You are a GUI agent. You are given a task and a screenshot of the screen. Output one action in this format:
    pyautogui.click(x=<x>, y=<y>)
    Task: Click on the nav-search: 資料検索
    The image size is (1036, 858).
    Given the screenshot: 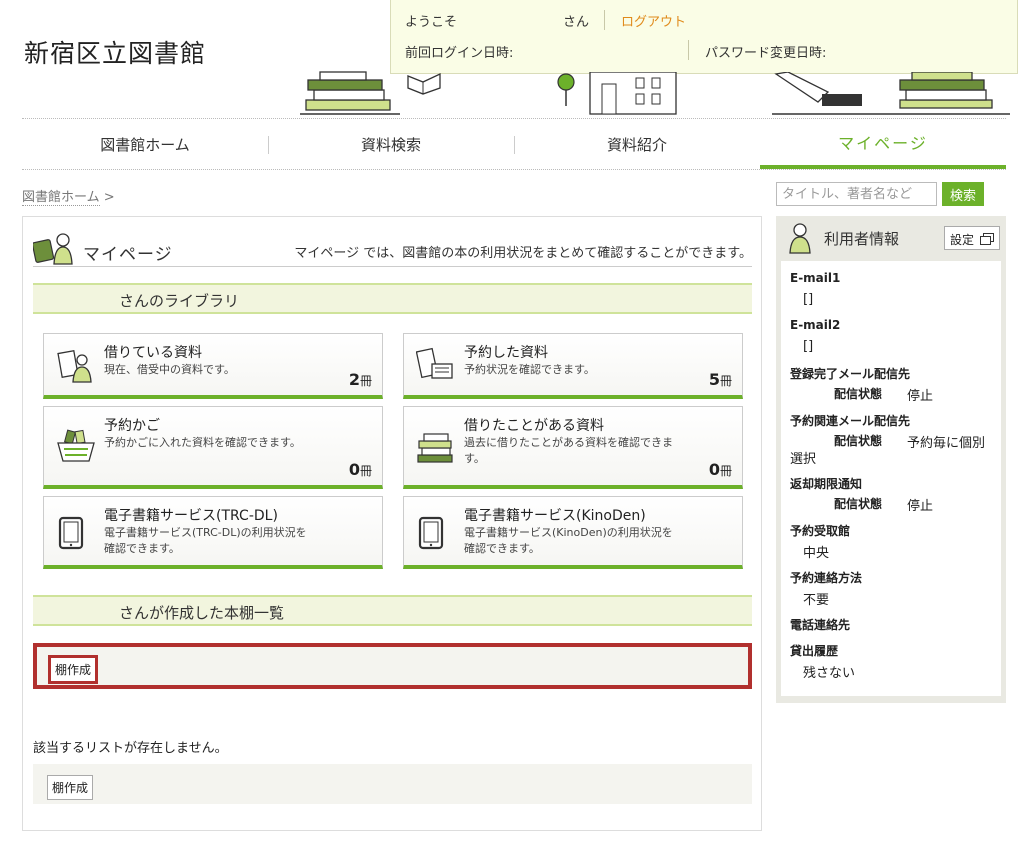 What is the action you would take?
    pyautogui.click(x=391, y=144)
    